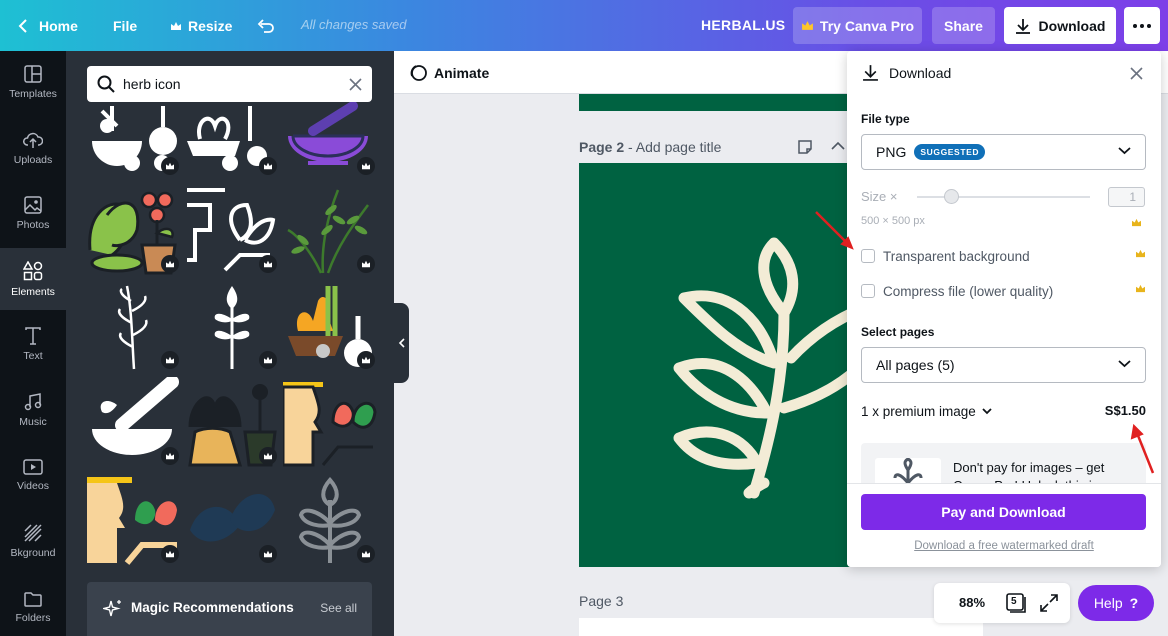  I want to click on dot, so click(1149, 25).